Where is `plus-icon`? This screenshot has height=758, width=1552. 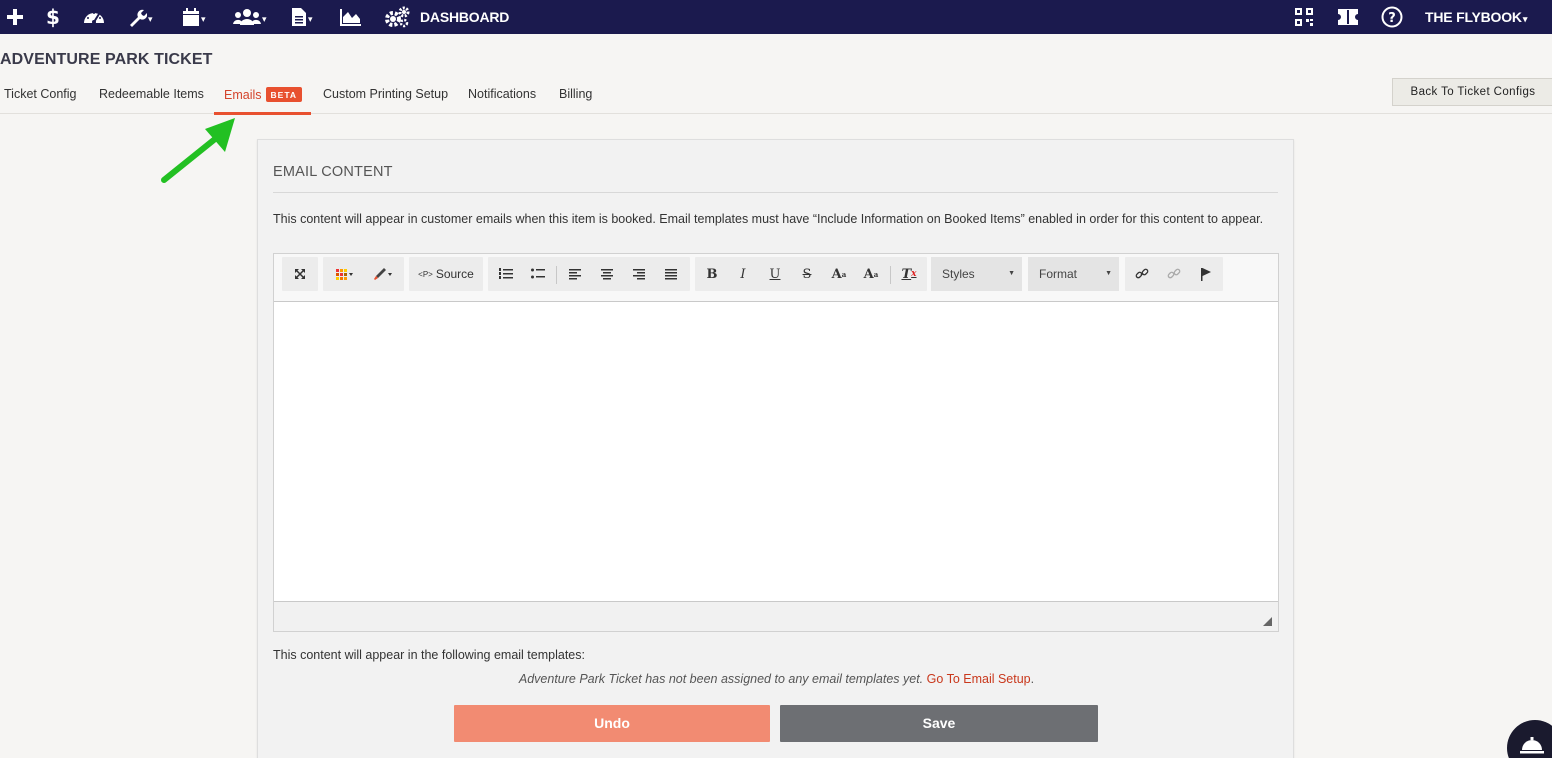 plus-icon is located at coordinates (15, 17).